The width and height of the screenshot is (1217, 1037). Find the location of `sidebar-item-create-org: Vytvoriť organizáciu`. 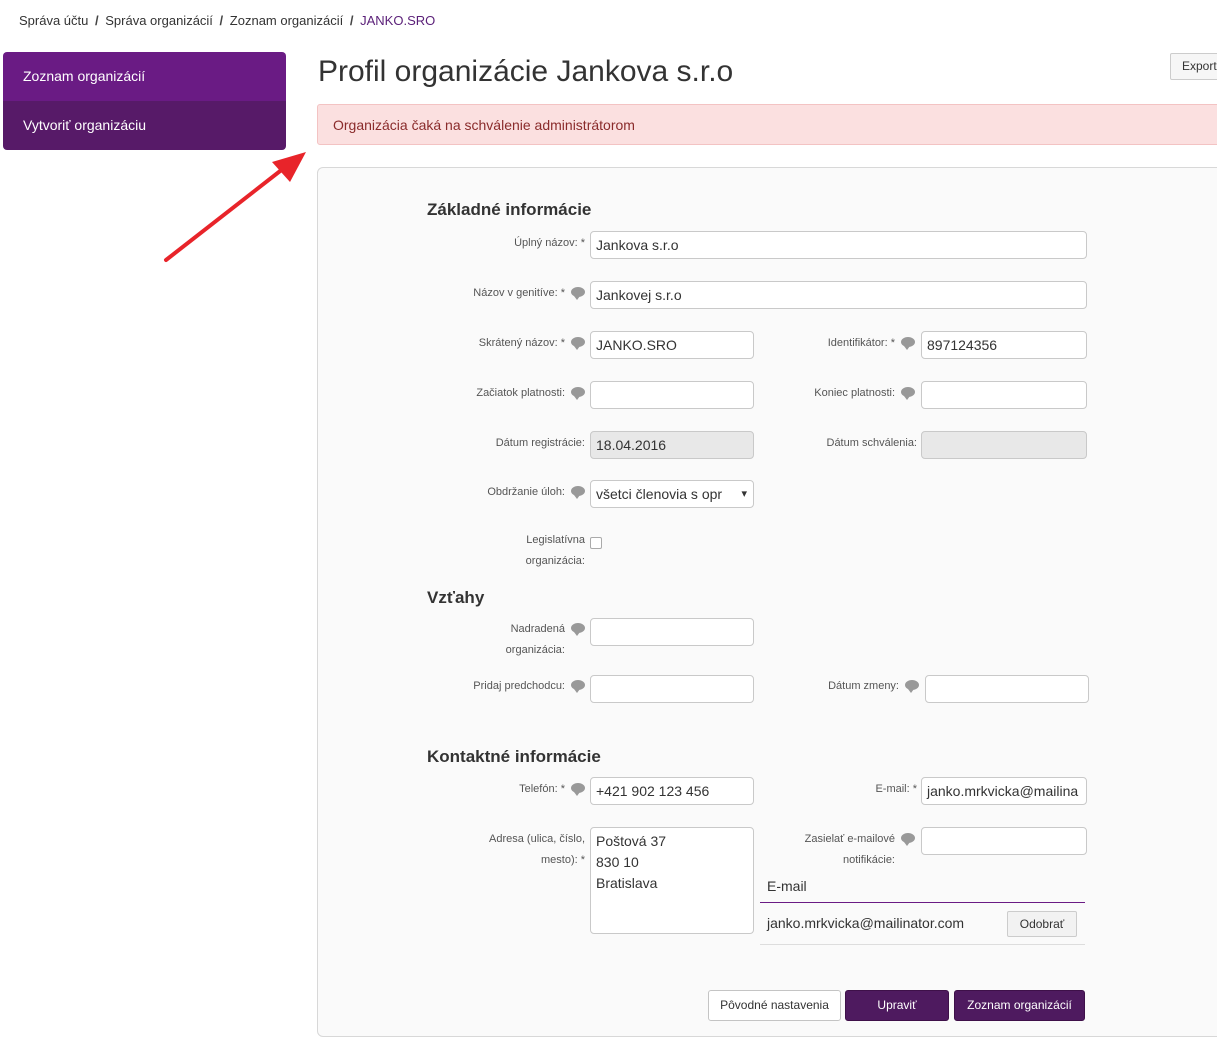

sidebar-item-create-org: Vytvoriť organizáciu is located at coordinates (144, 125).